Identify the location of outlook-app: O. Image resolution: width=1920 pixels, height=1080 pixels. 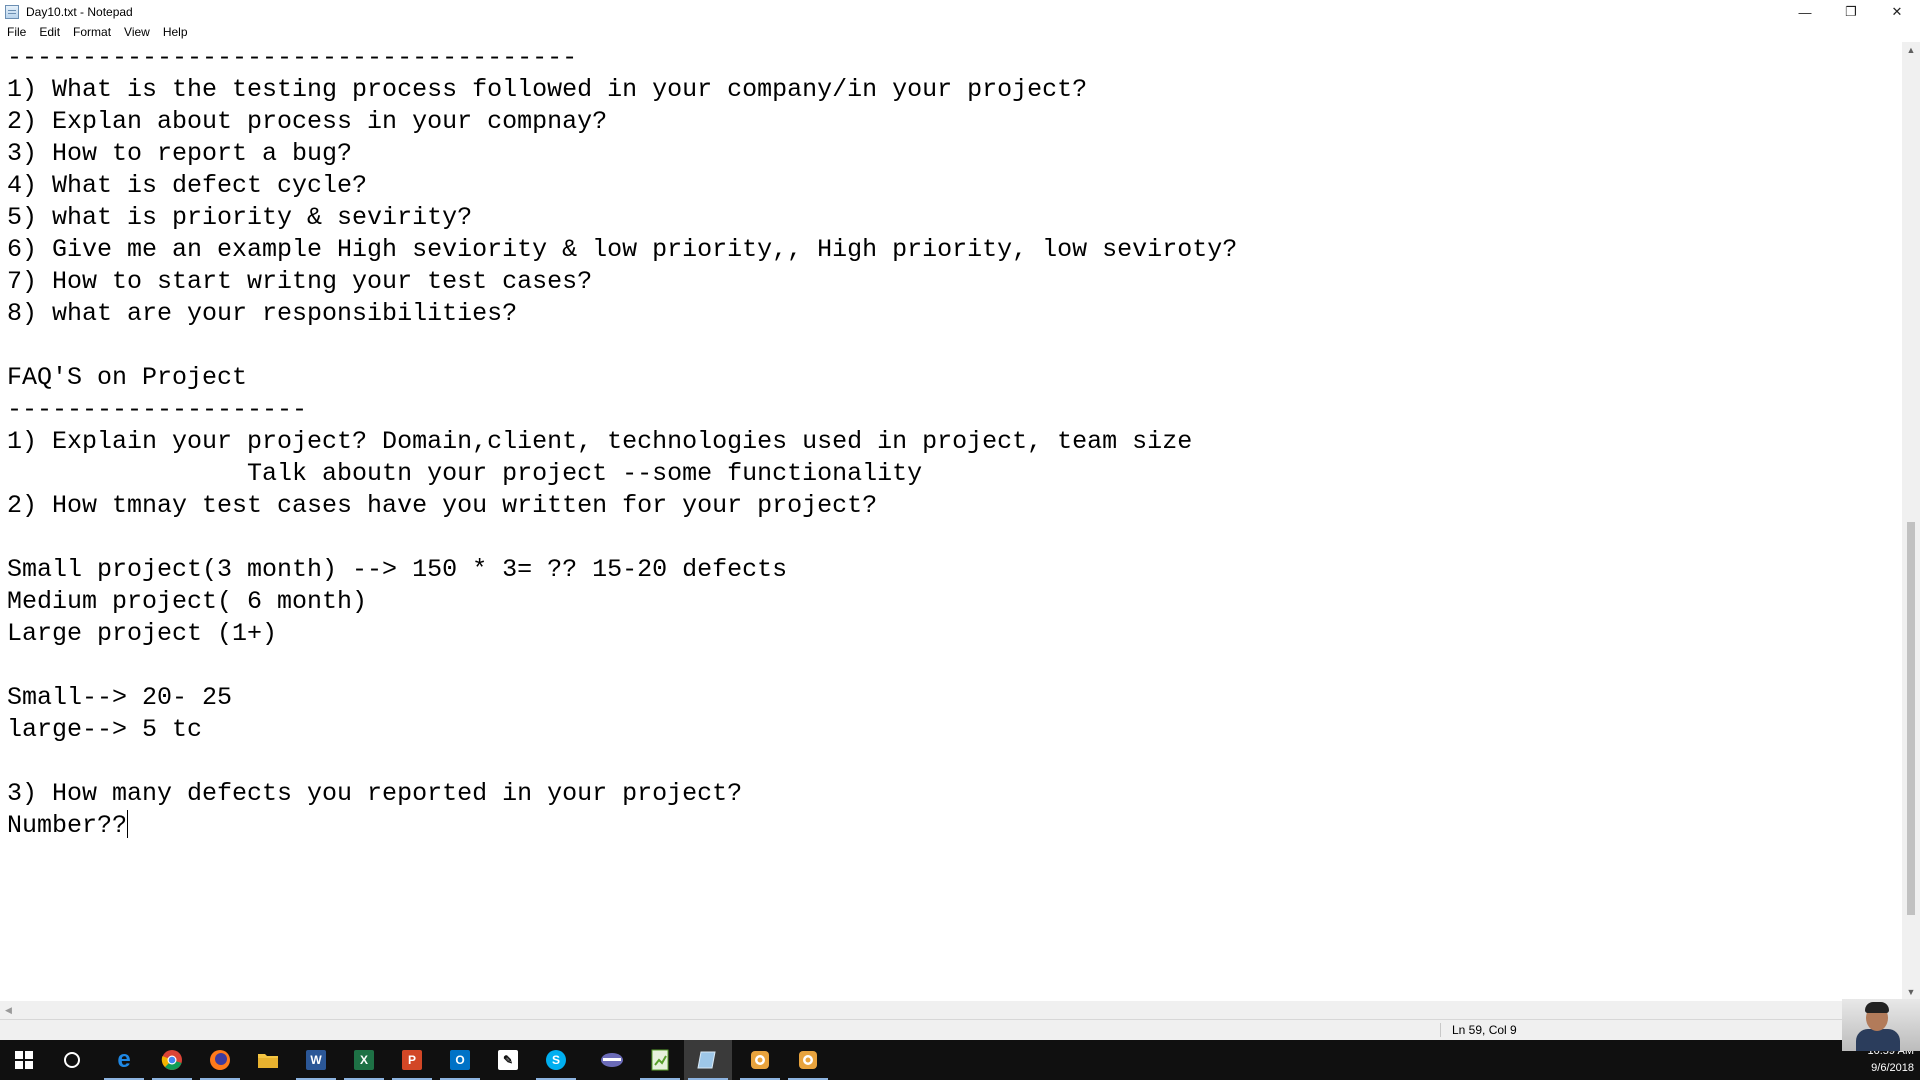
(460, 1060).